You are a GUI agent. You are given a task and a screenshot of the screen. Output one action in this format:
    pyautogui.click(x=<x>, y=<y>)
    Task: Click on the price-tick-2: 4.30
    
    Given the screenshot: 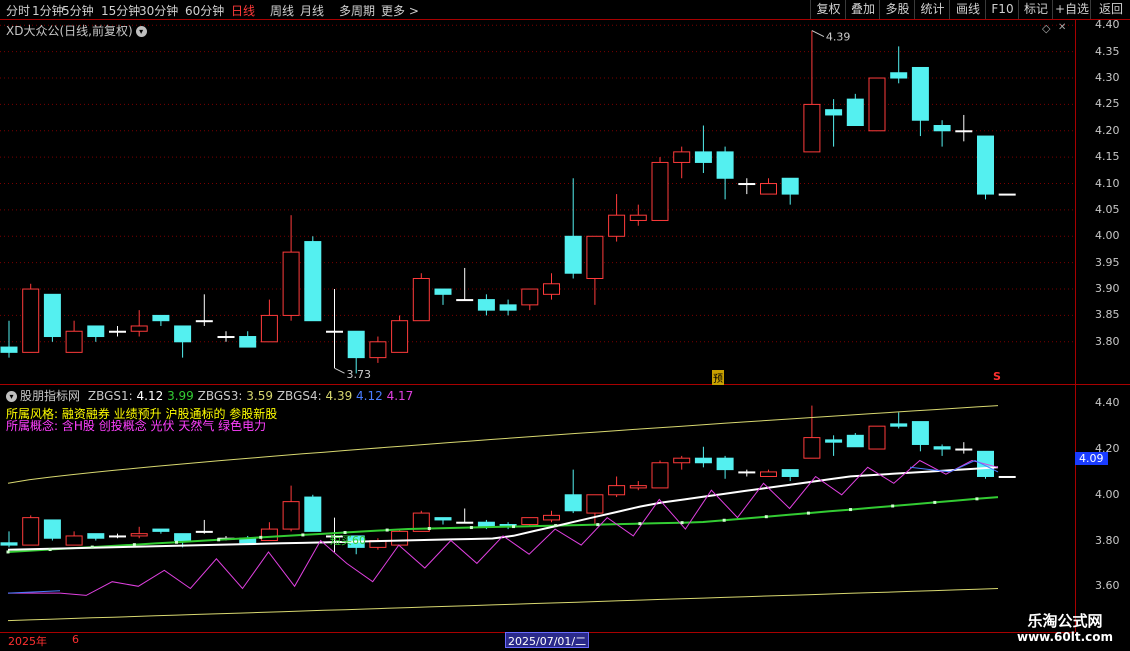 What is the action you would take?
    pyautogui.click(x=1107, y=78)
    